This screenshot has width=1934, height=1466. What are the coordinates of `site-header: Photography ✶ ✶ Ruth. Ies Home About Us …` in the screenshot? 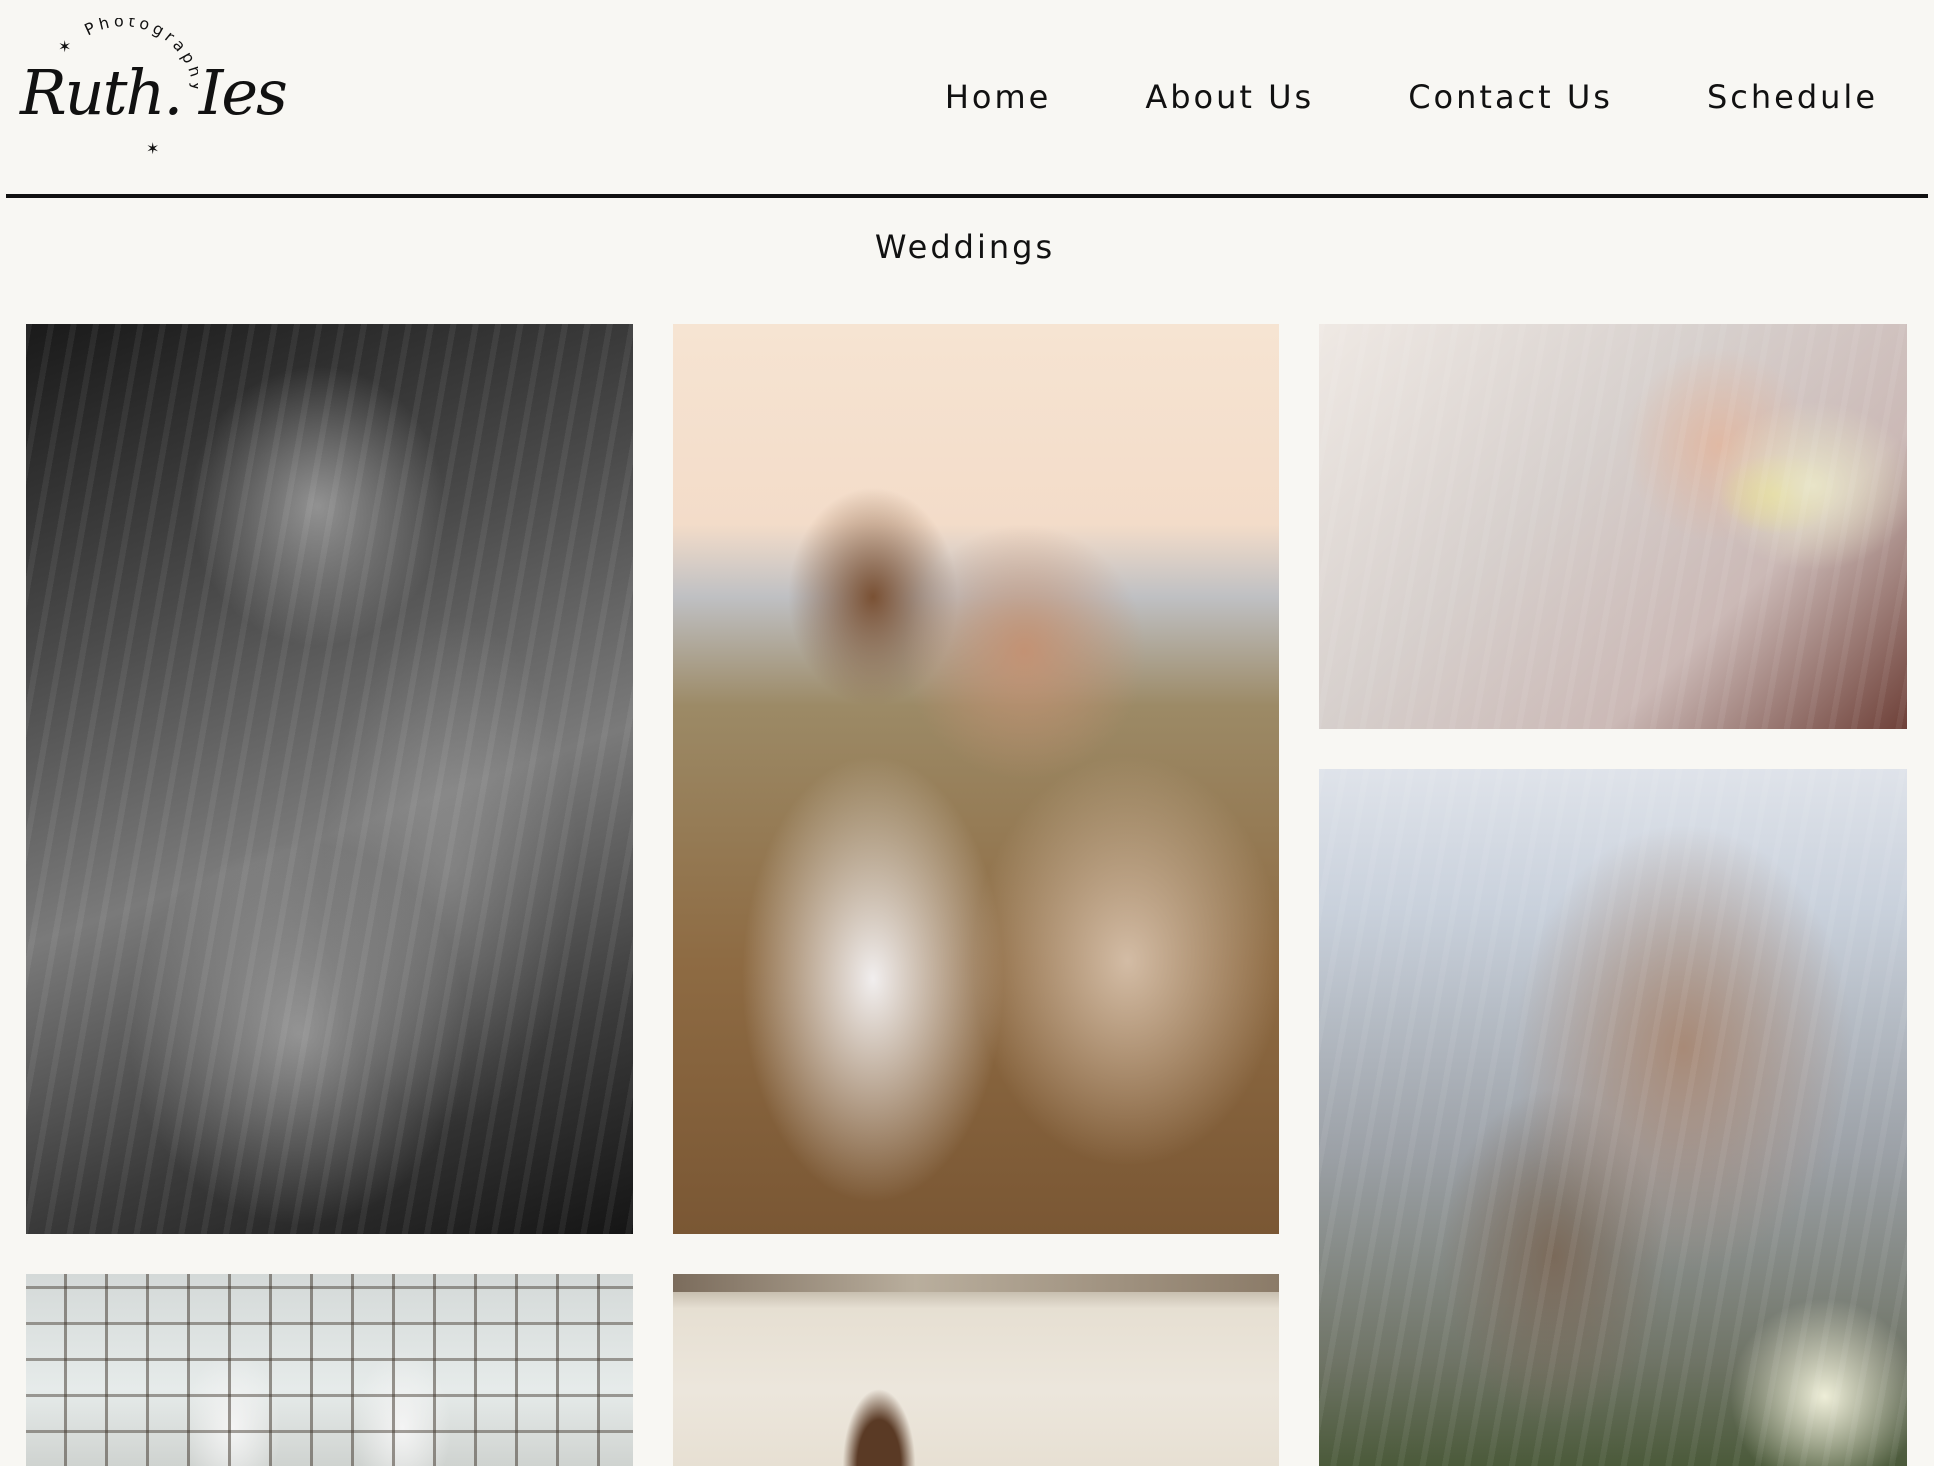 It's located at (967, 98).